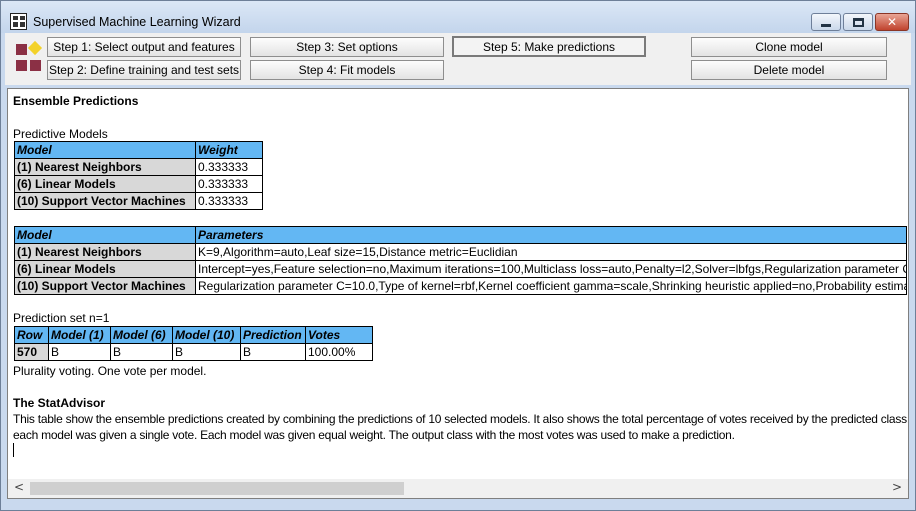 The height and width of the screenshot is (511, 916). What do you see at coordinates (339, 352) in the screenshot?
I see `votes-cell: 100.00%` at bounding box center [339, 352].